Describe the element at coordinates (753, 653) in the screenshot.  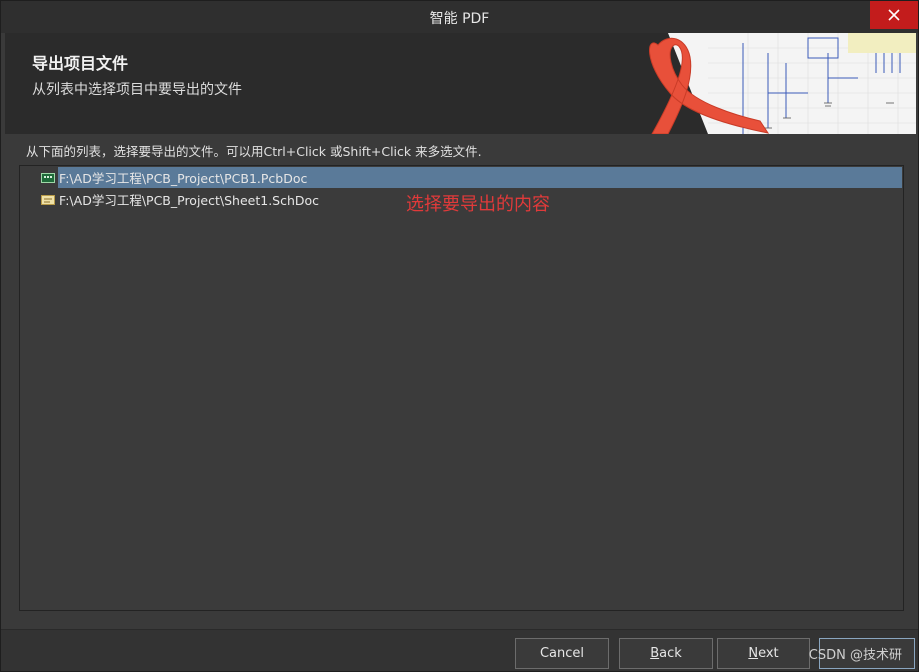
I see `next-mnemonic: N` at that location.